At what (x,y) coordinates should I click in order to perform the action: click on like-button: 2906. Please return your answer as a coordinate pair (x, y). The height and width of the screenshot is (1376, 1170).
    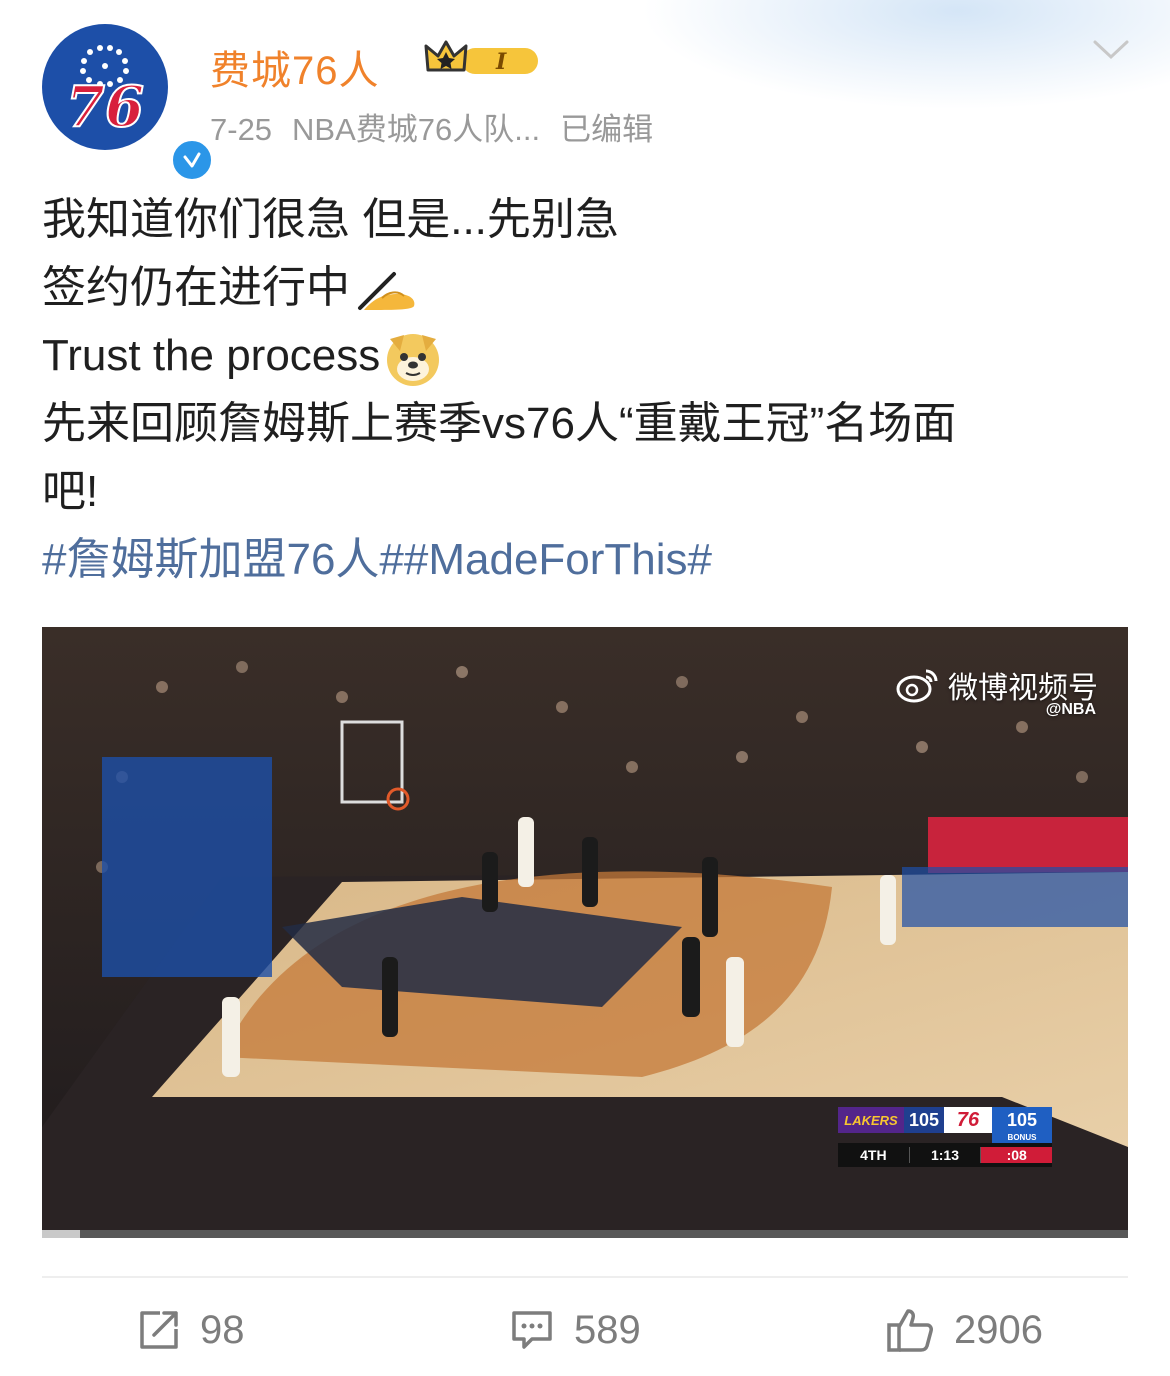
    Looking at the image, I should click on (964, 1330).